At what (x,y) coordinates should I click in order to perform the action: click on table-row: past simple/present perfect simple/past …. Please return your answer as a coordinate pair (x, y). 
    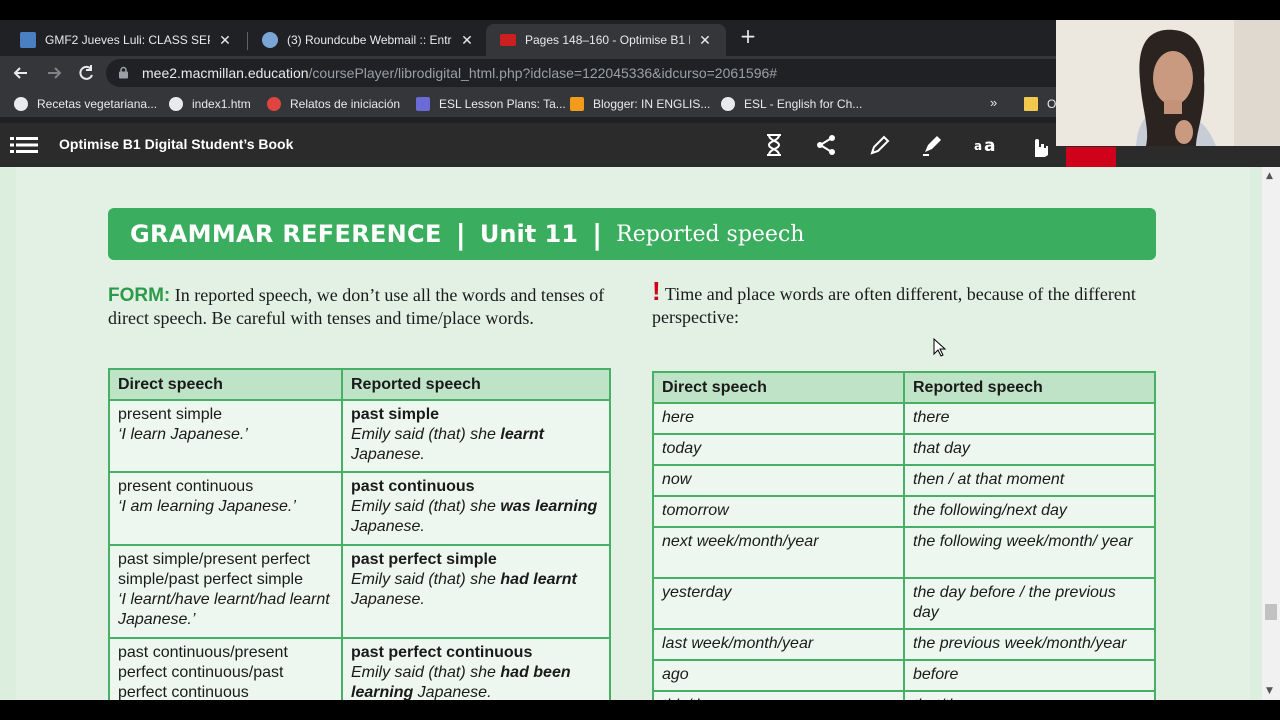
    Looking at the image, I should click on (359, 591).